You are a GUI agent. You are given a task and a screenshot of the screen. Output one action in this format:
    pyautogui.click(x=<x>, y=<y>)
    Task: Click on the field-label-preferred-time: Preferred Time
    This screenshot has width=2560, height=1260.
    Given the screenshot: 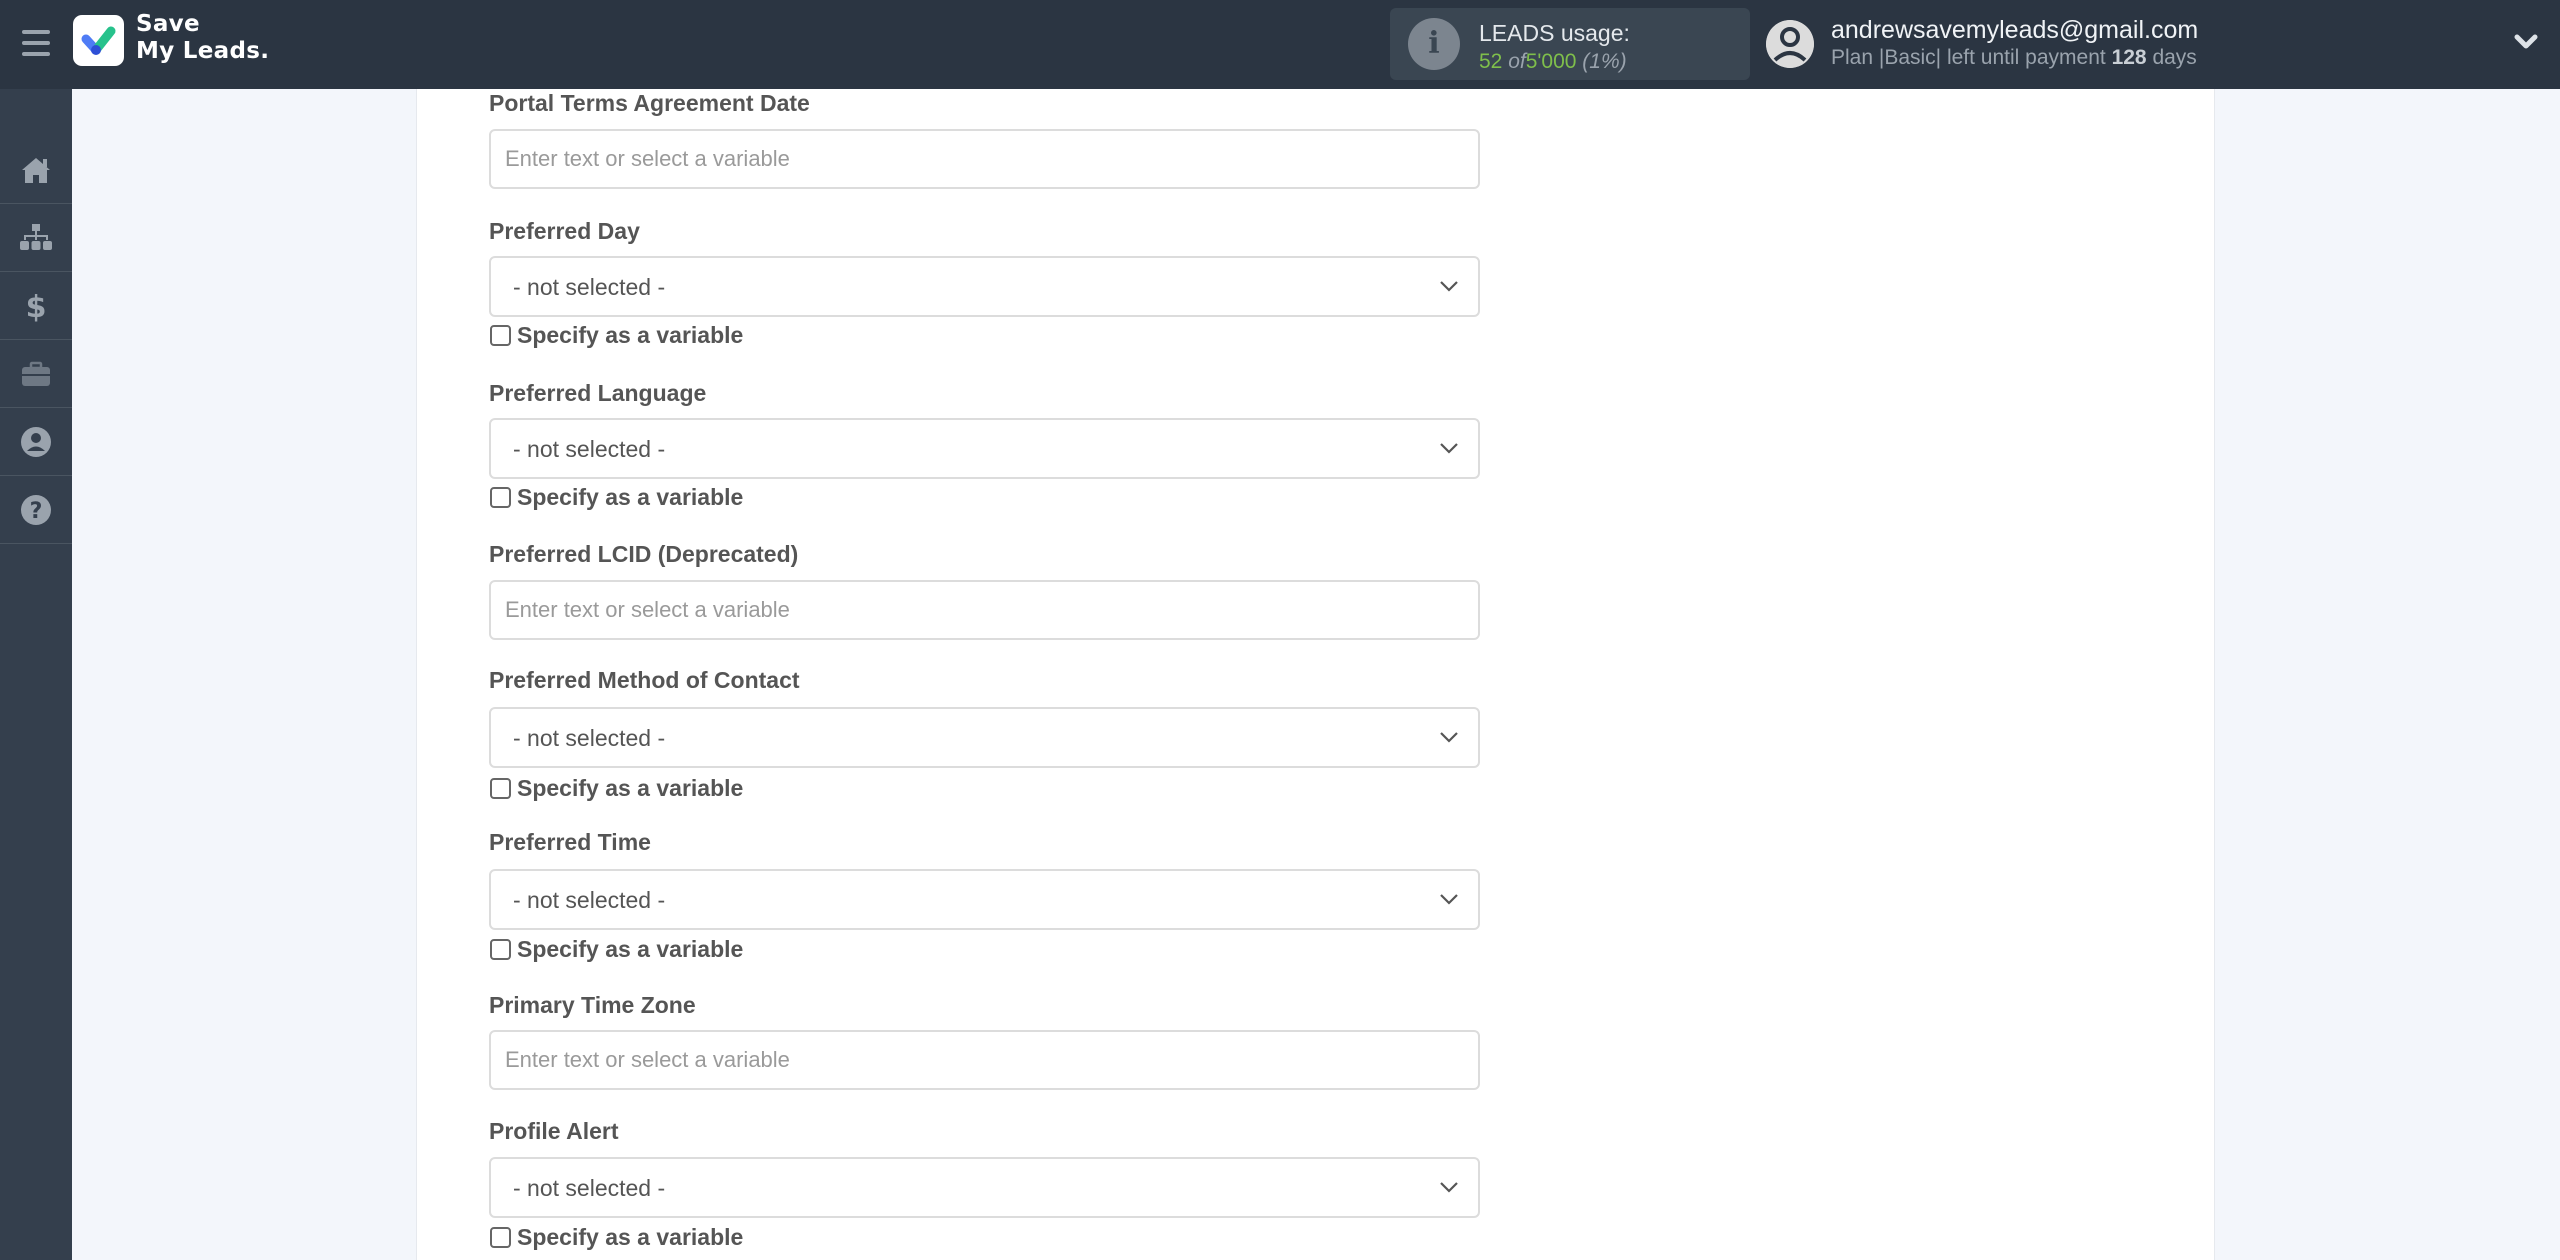 What is the action you would take?
    pyautogui.click(x=570, y=842)
    